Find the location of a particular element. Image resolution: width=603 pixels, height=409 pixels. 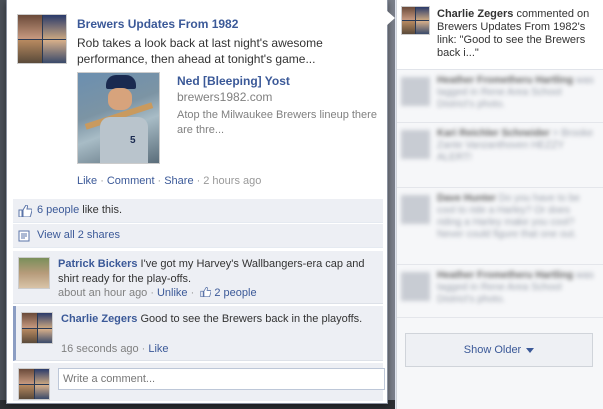

show-older-button: Show Older is located at coordinates (499, 350).